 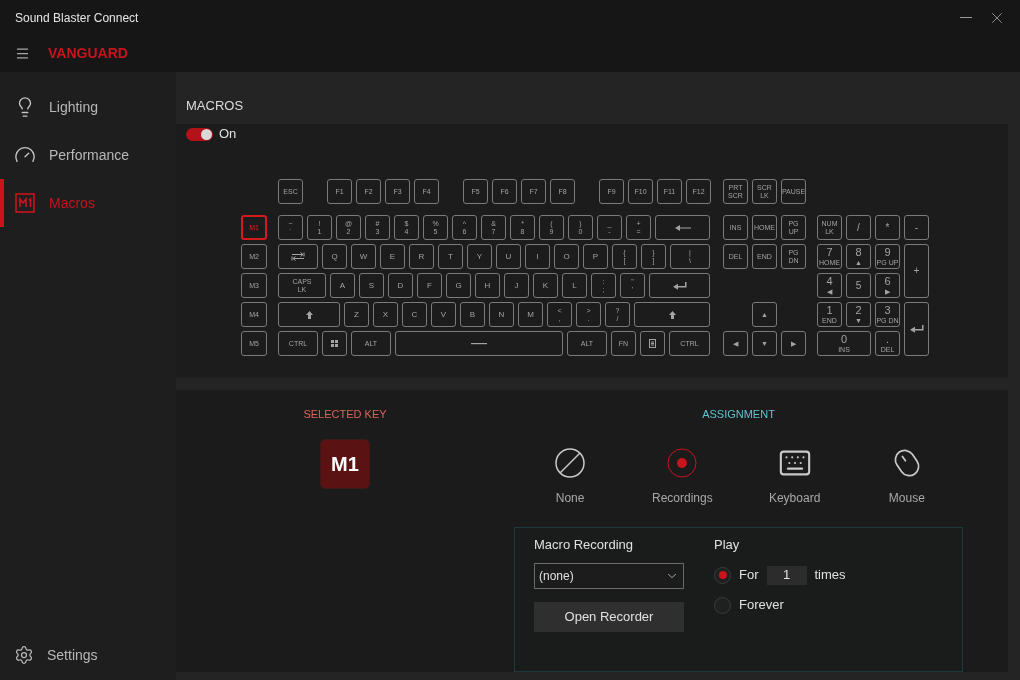 What do you see at coordinates (479, 256) in the screenshot?
I see `key: Y` at bounding box center [479, 256].